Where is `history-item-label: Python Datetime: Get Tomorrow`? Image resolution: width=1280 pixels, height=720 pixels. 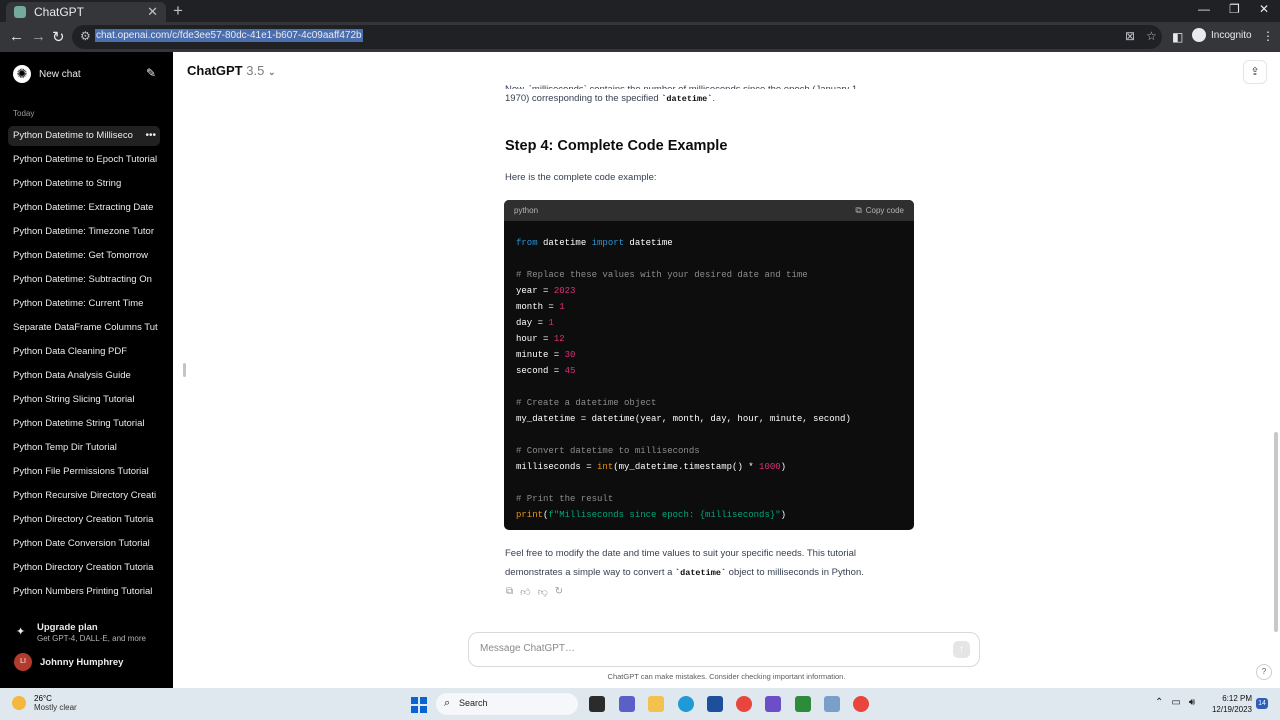
history-item-label: Python Datetime: Get Tomorrow is located at coordinates (80, 255).